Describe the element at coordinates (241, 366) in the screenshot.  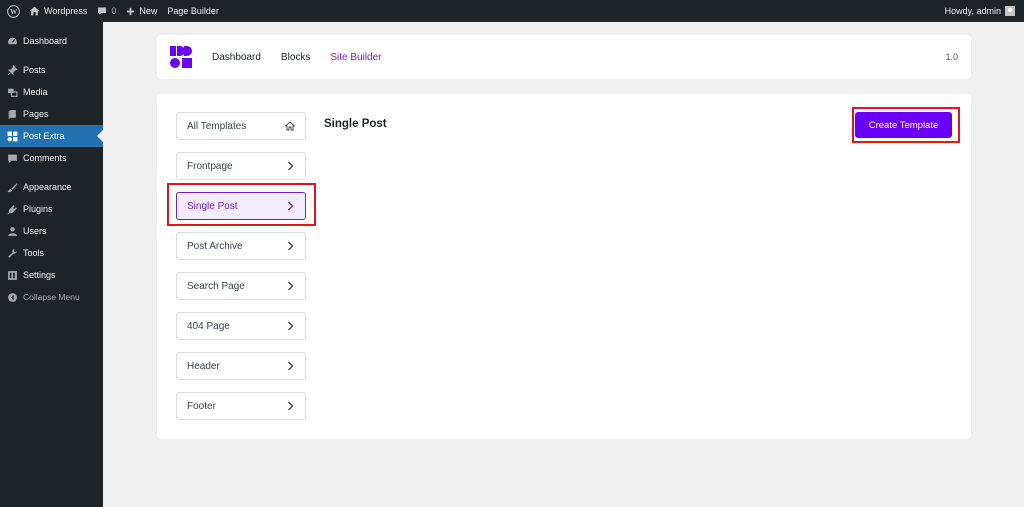
I see `template-header: Header` at that location.